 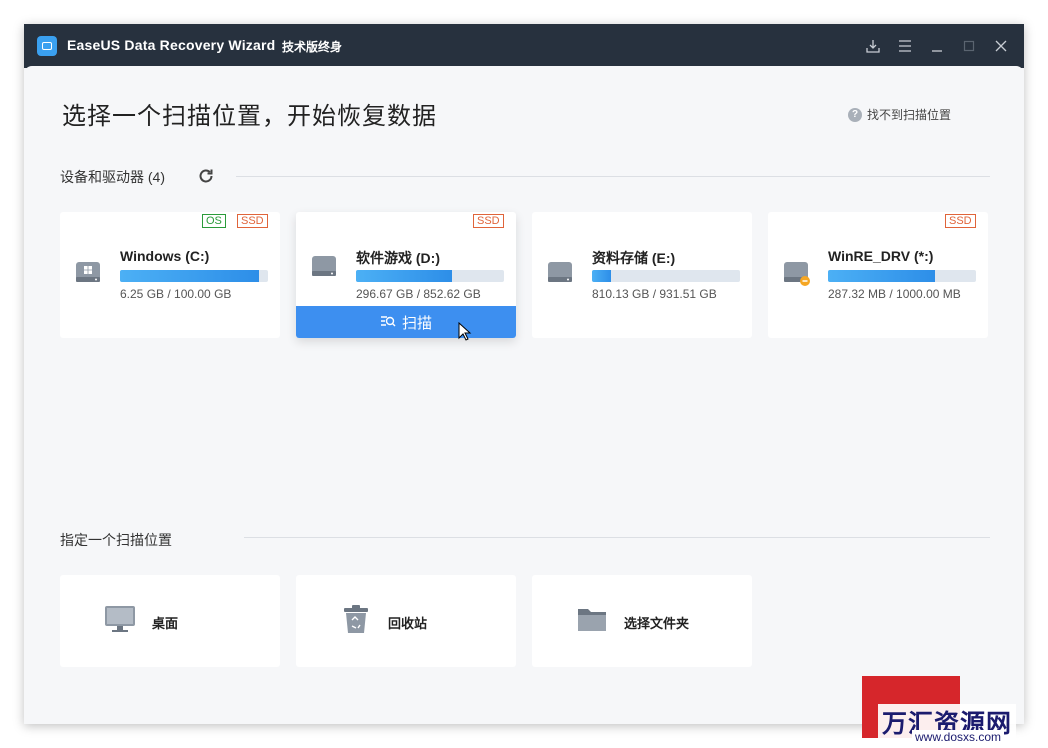 I want to click on menu-icon, so click(x=905, y=46).